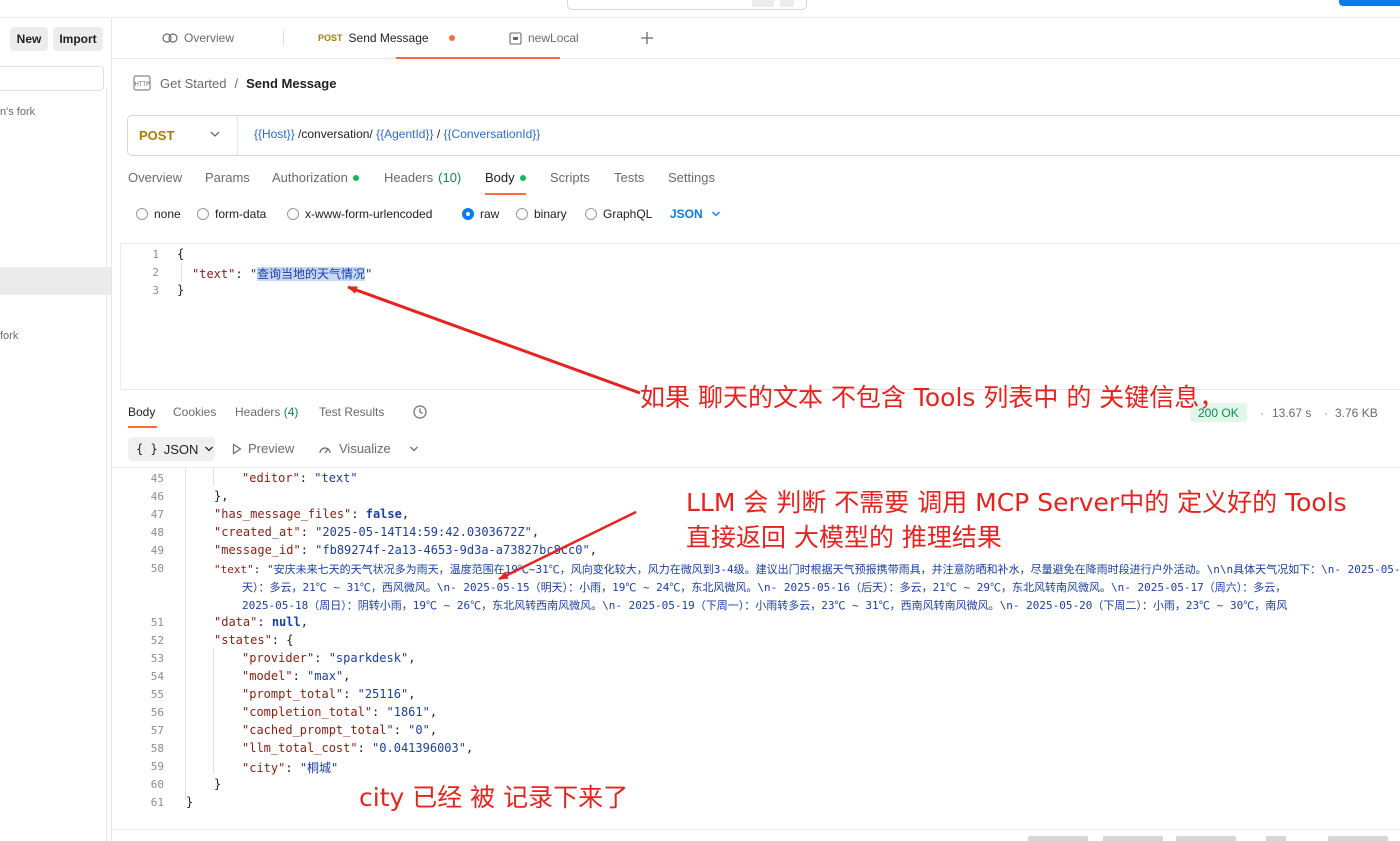  What do you see at coordinates (844, 537) in the screenshot?
I see `annotation-text: 直接返回 大模型的 推理结果` at bounding box center [844, 537].